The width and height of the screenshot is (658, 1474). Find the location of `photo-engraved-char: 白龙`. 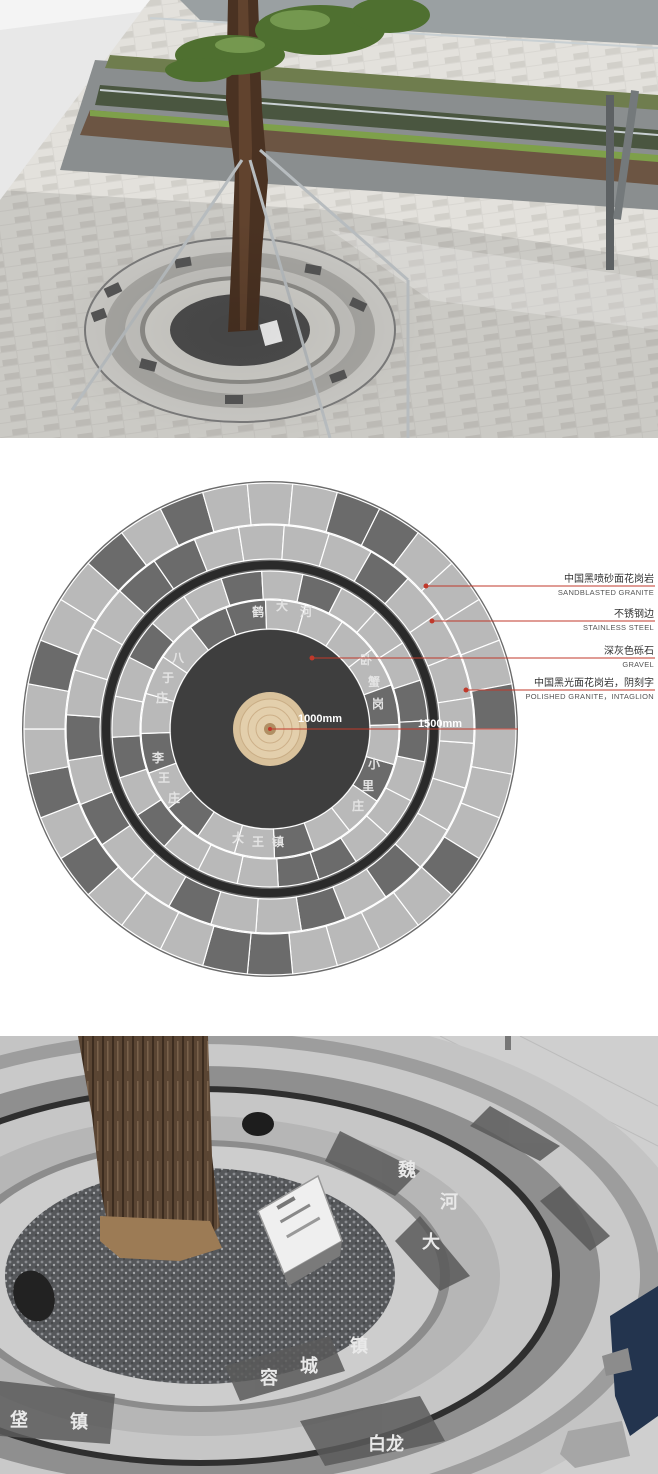

photo-engraved-char: 白龙 is located at coordinates (386, 1444).